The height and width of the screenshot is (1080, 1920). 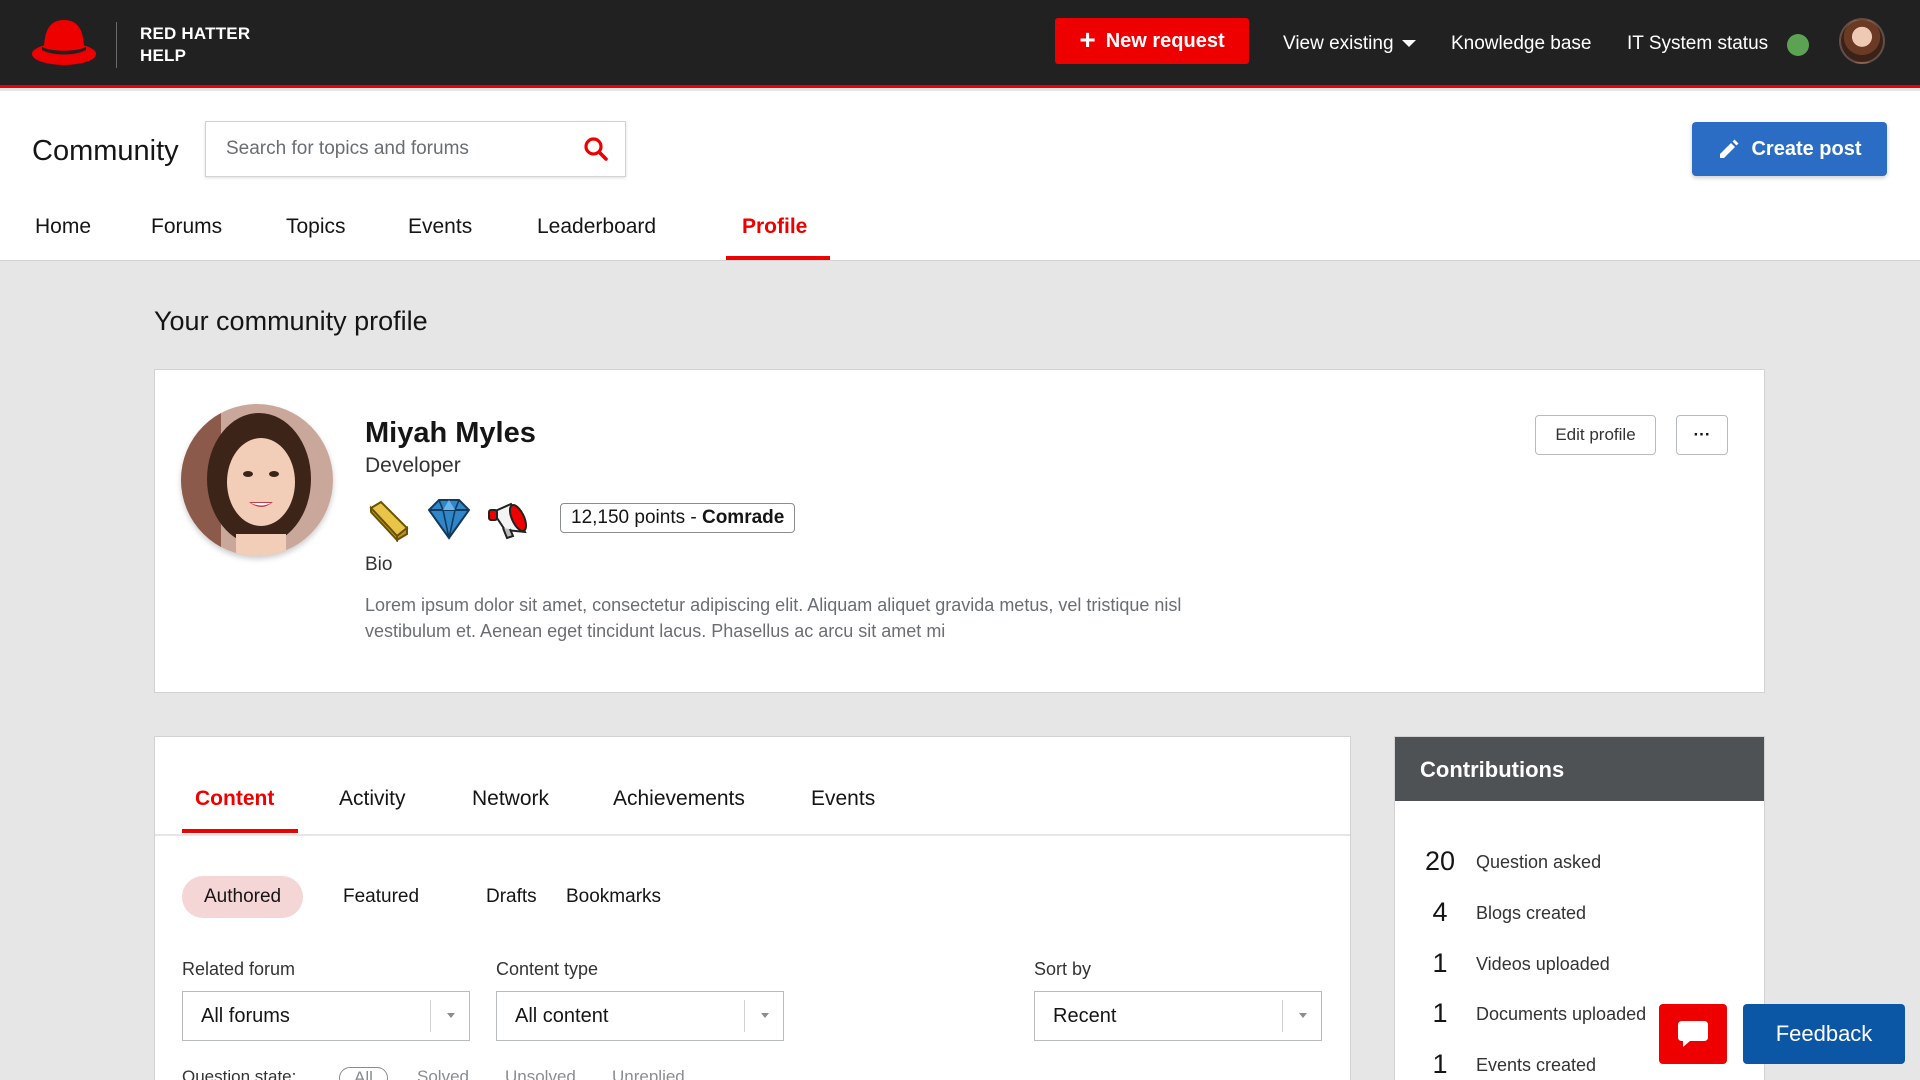 What do you see at coordinates (1729, 148) in the screenshot?
I see `pencil-icon` at bounding box center [1729, 148].